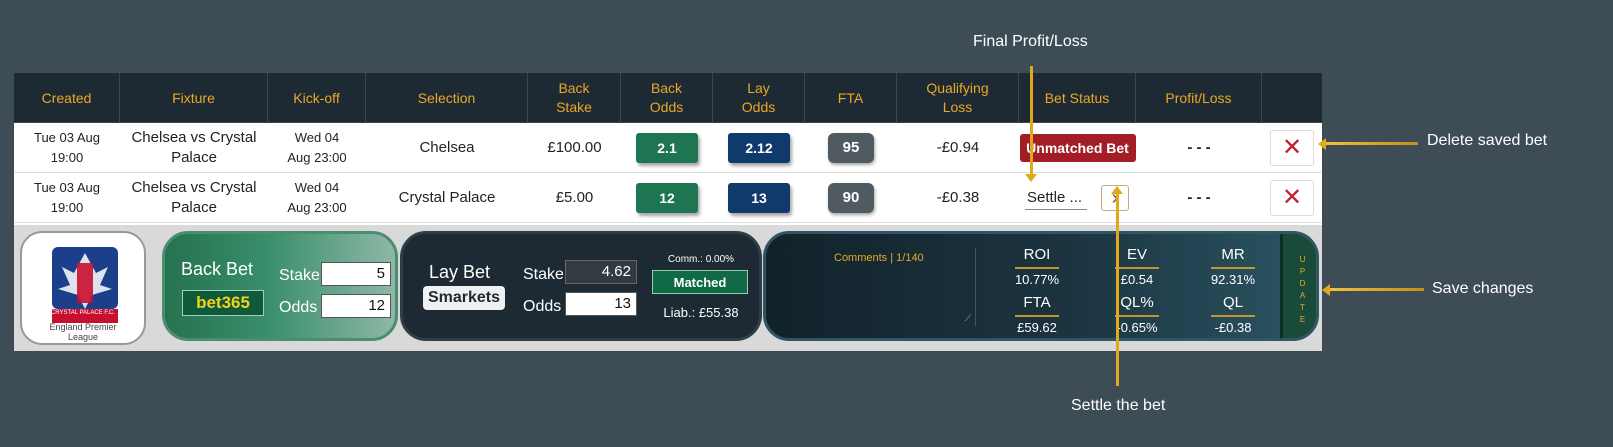 The image size is (1613, 447). What do you see at coordinates (1037, 316) in the screenshot?
I see `fta-underline` at bounding box center [1037, 316].